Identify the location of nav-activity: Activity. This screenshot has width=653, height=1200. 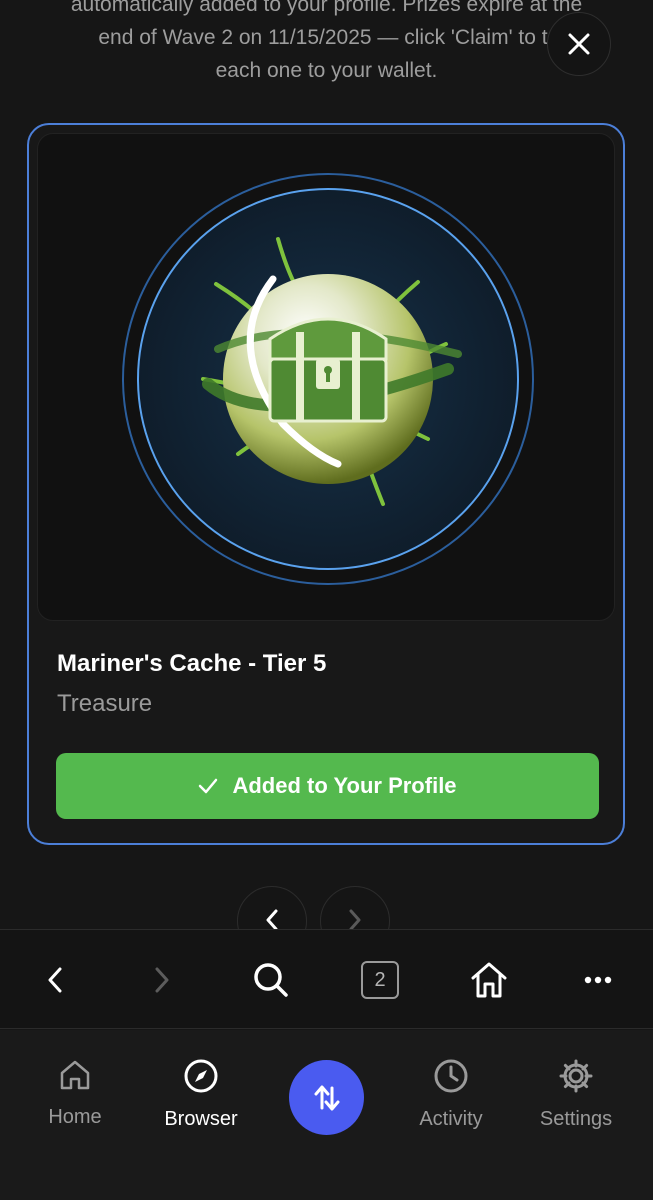
(451, 1094).